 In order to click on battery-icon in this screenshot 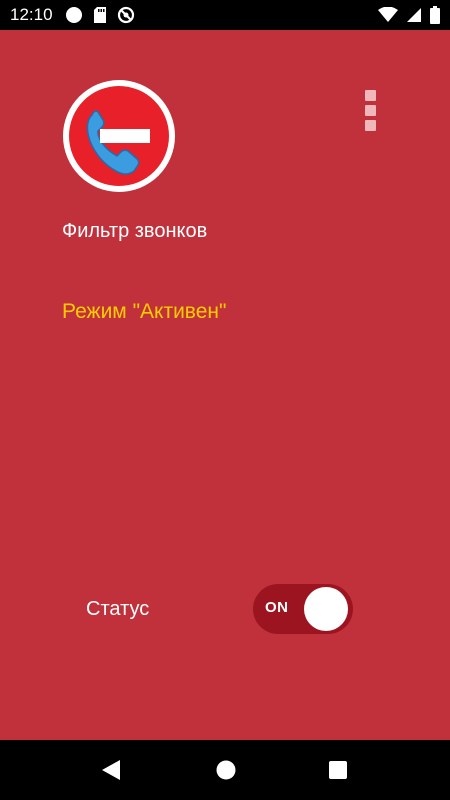, I will do `click(435, 15)`.